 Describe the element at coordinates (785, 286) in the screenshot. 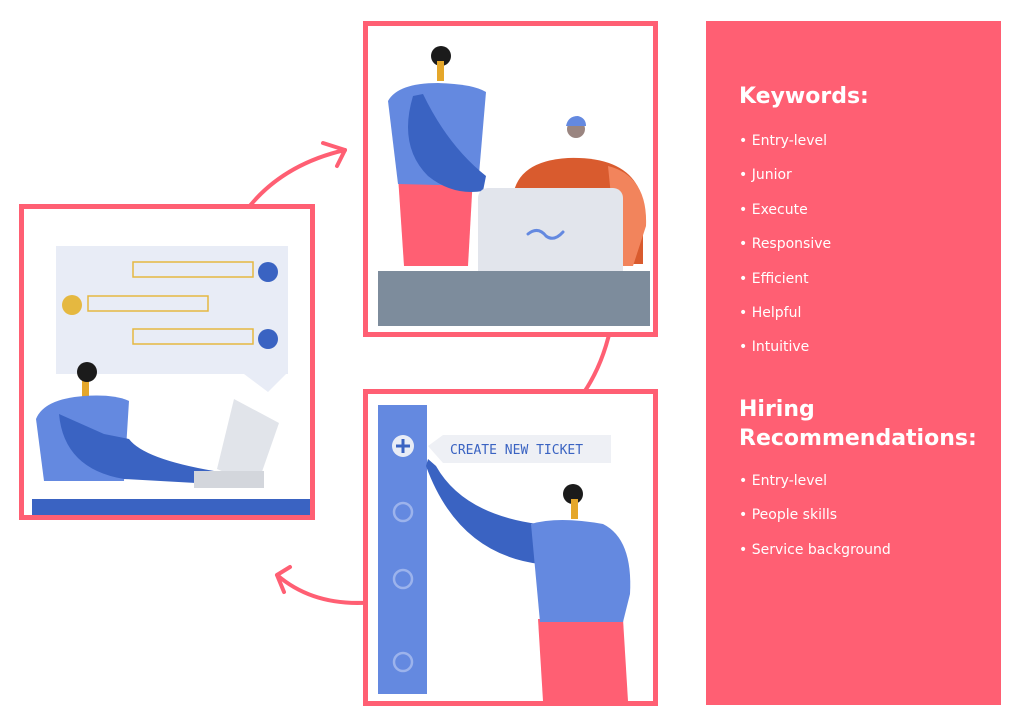

I see `keyword-item: Efficient` at that location.